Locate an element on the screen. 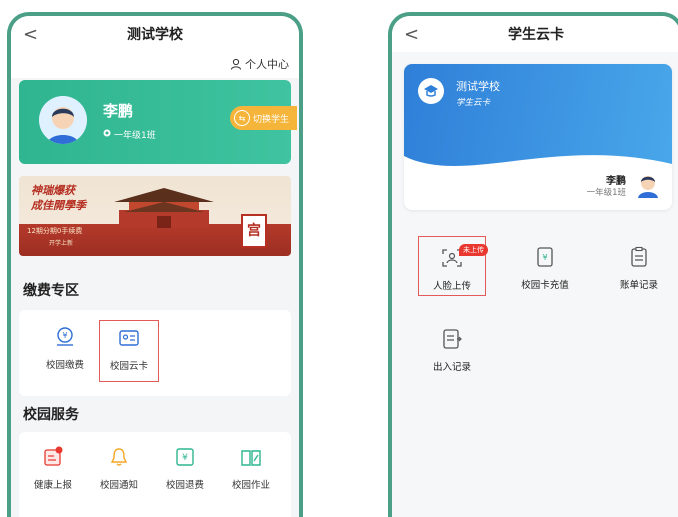 The image size is (678, 517). service-card: 健康上报 校园通知 ¥ 校园退费 校园作业 is located at coordinates (155, 474).